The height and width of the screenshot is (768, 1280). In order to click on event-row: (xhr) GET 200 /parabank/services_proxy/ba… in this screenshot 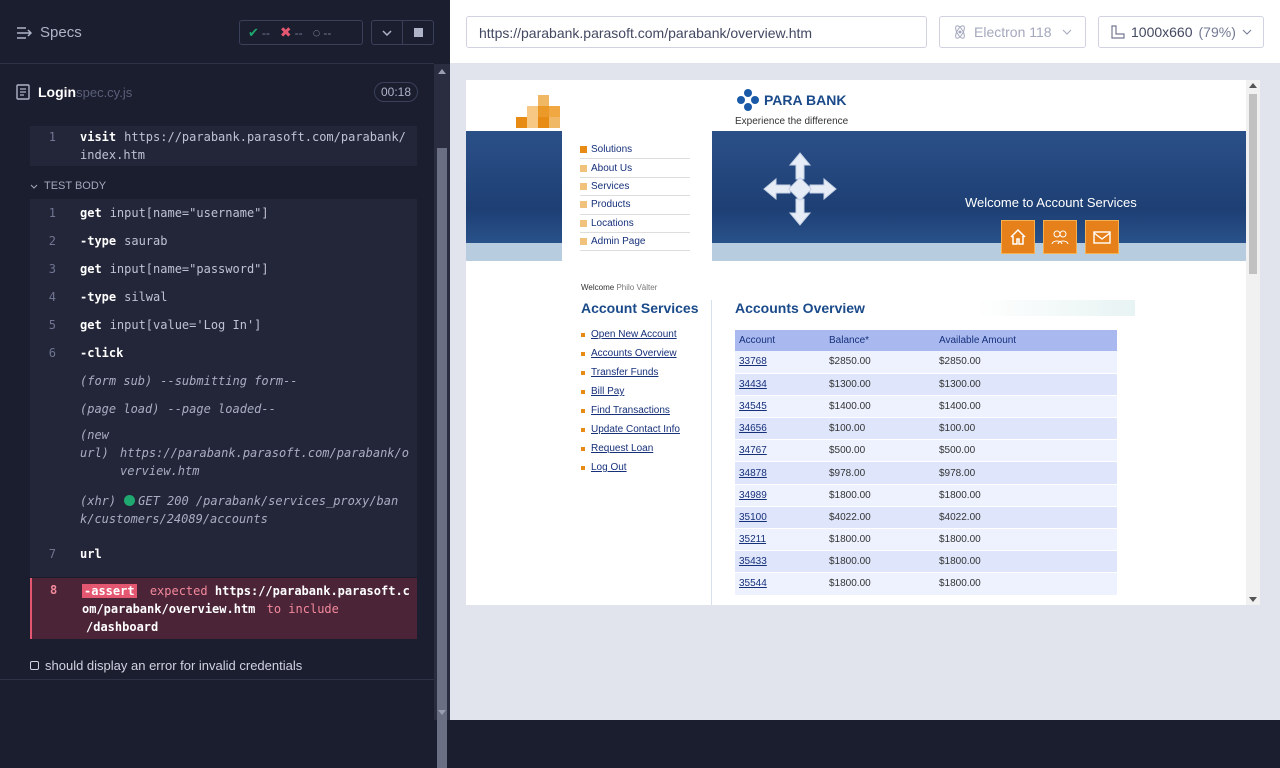, I will do `click(223, 515)`.